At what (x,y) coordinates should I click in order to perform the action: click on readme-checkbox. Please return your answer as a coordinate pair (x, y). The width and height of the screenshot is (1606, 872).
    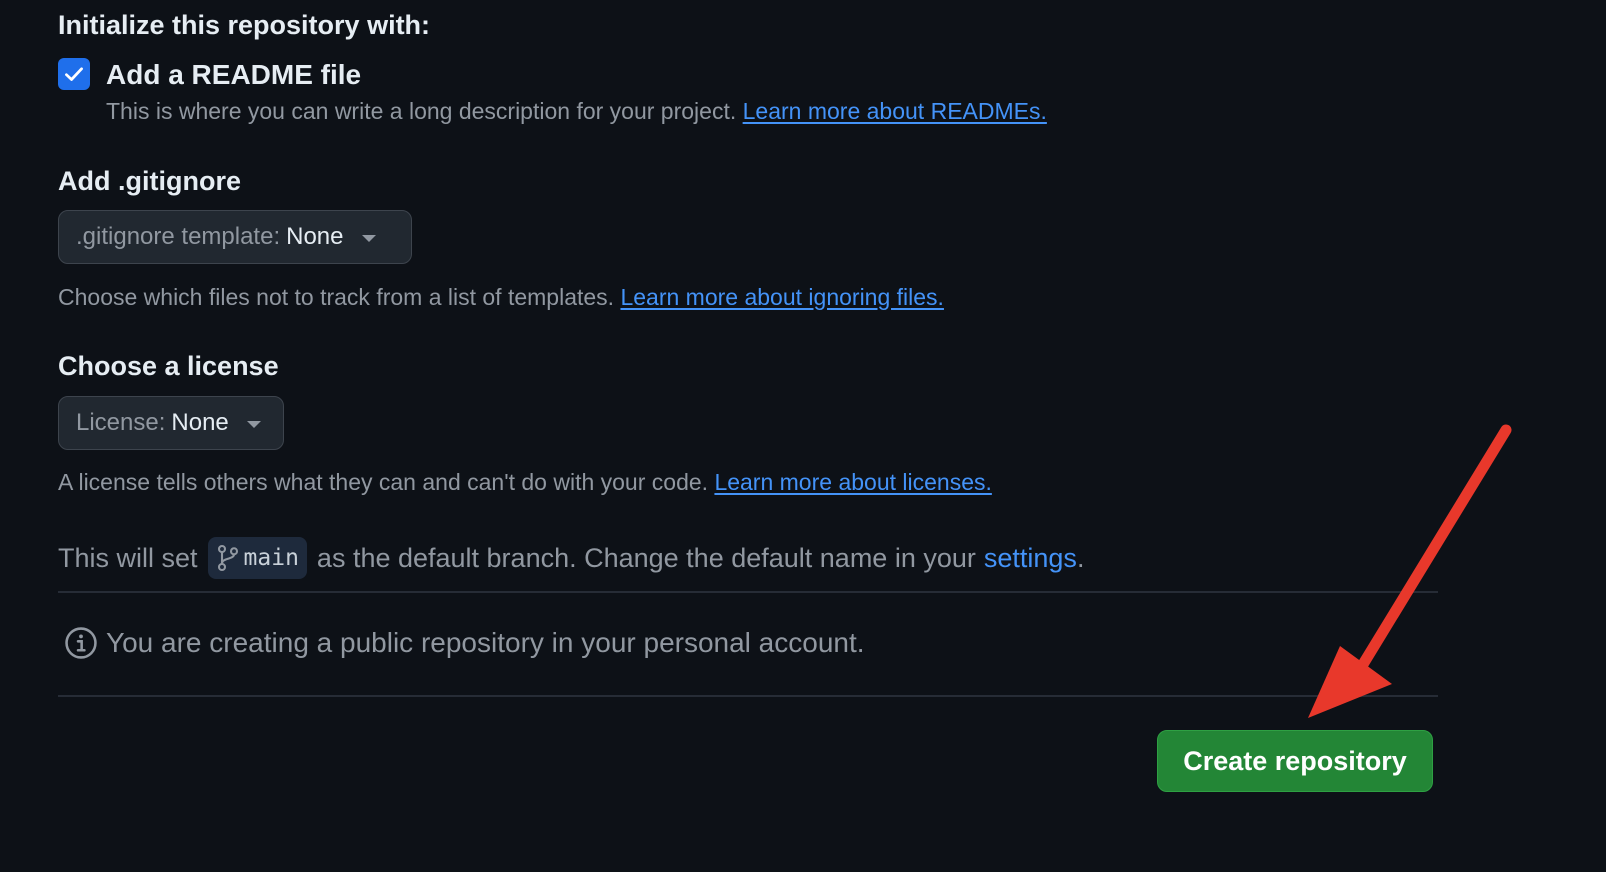
    Looking at the image, I should click on (74, 74).